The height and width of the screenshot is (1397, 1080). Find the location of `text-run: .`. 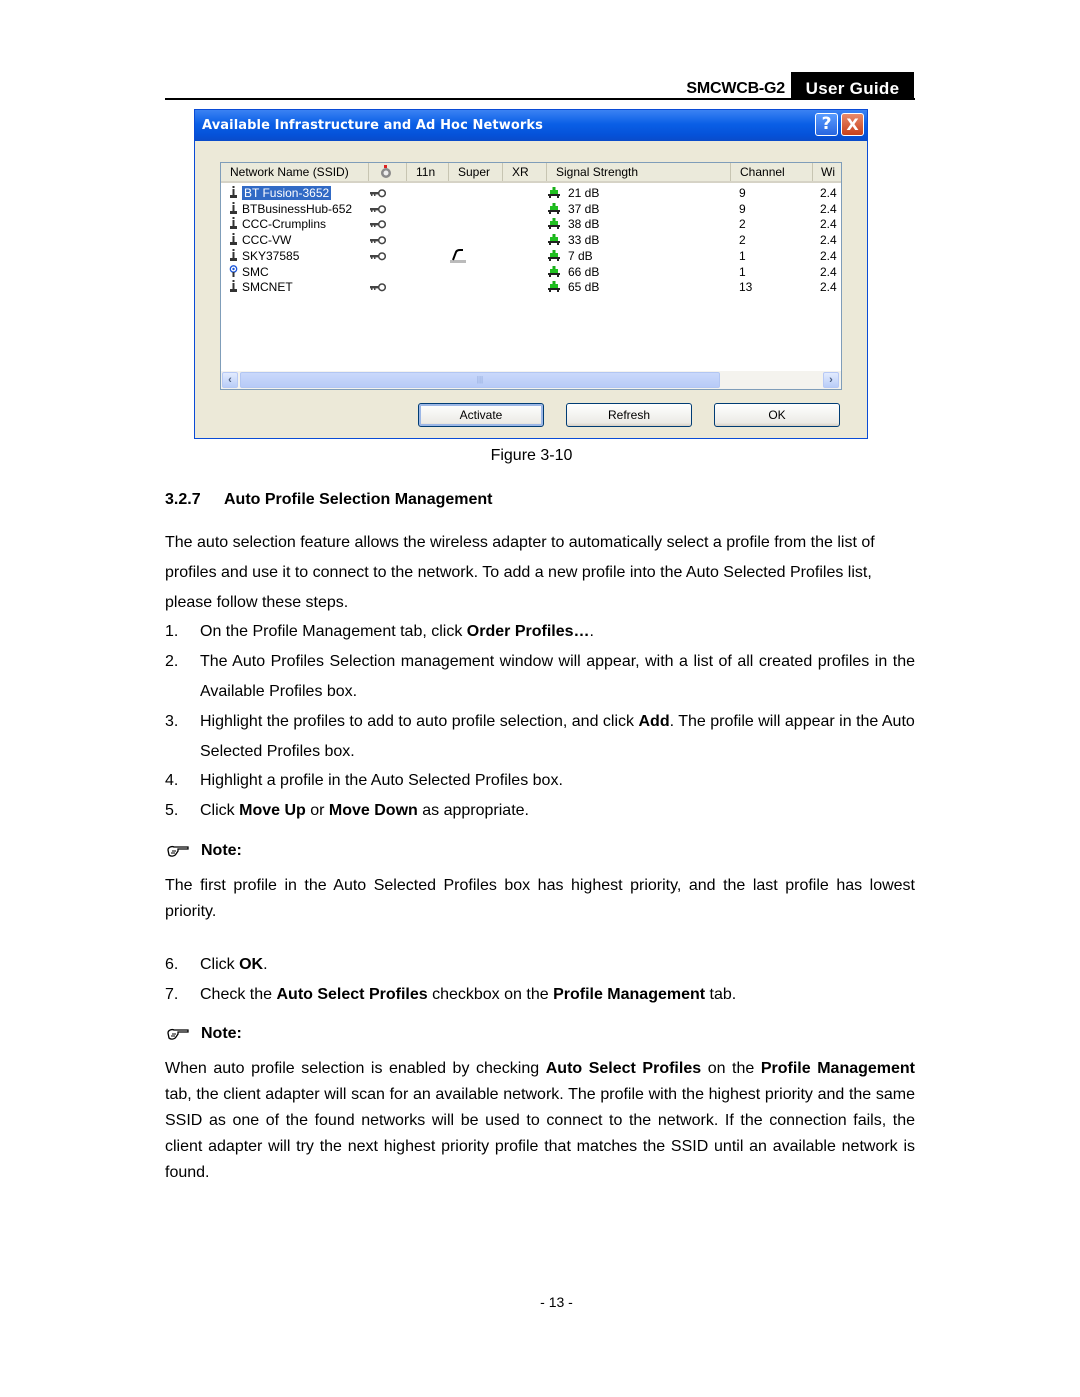

text-run: . is located at coordinates (591, 631).